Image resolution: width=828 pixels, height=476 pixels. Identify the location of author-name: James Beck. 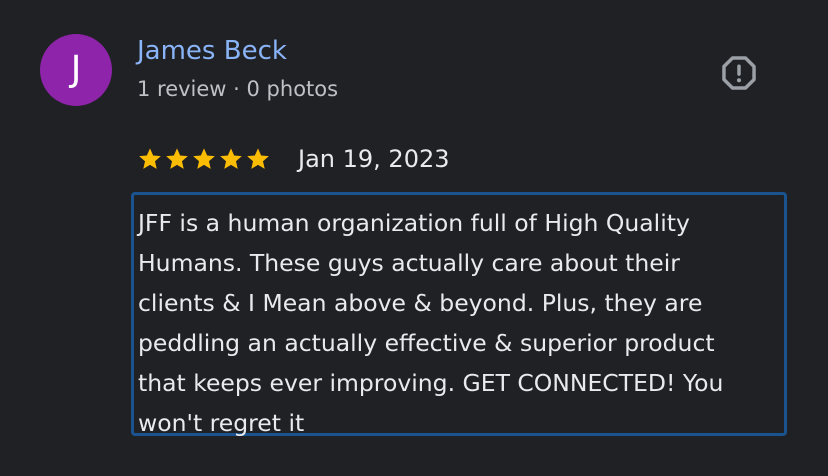
(212, 51).